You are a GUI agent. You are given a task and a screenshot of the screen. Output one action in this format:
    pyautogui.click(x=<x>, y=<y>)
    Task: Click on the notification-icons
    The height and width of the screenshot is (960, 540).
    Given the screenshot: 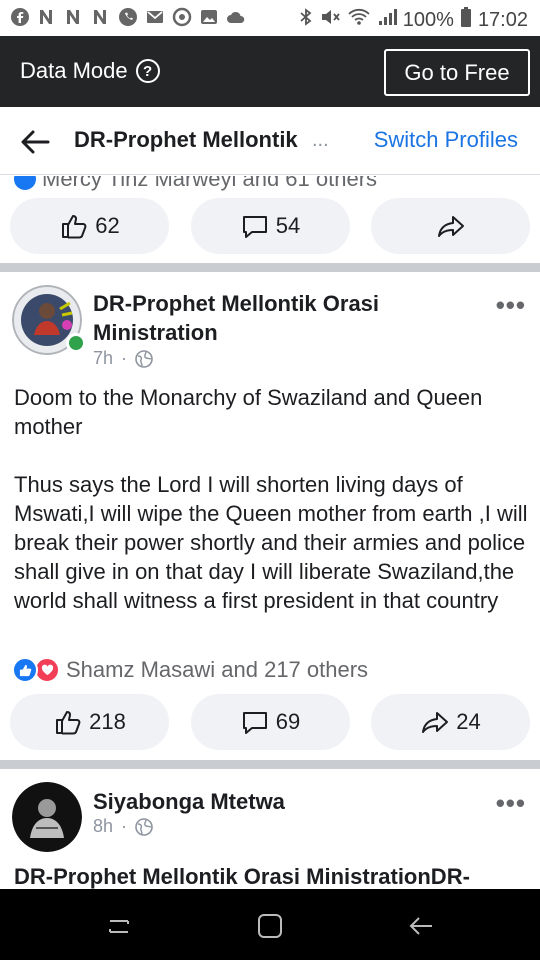 What is the action you would take?
    pyautogui.click(x=128, y=17)
    